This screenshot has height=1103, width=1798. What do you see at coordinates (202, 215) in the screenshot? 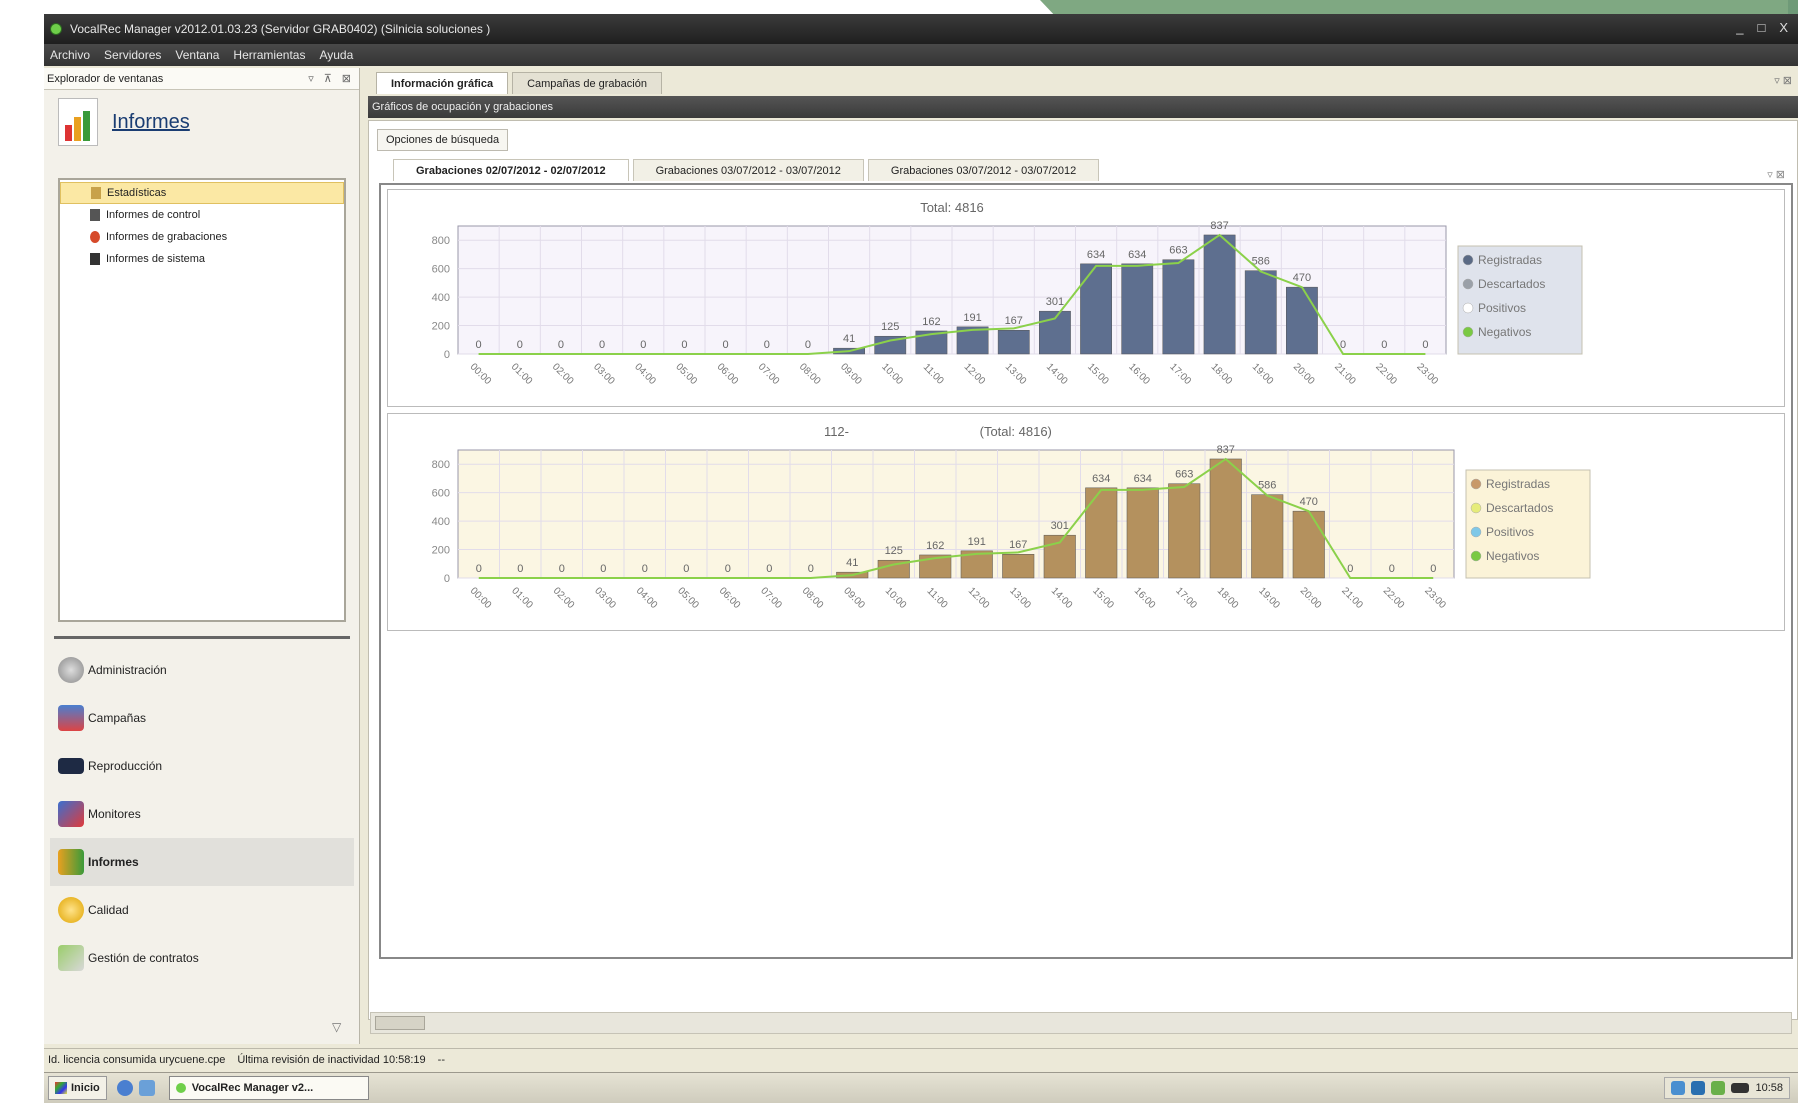
I see `tree-item-informes-control: Informes de control` at bounding box center [202, 215].